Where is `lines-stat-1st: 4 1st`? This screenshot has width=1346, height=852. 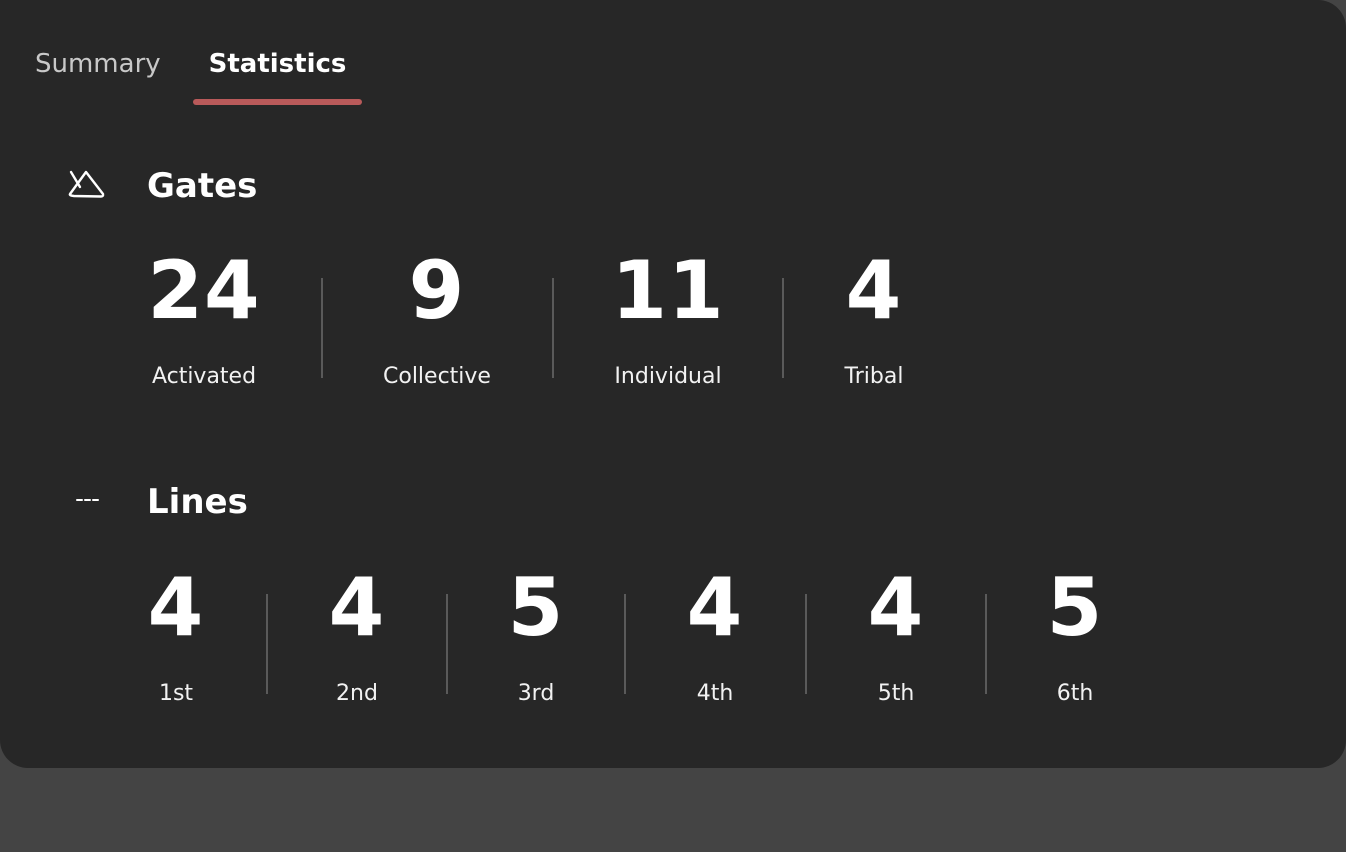 lines-stat-1st: 4 1st is located at coordinates (176, 638).